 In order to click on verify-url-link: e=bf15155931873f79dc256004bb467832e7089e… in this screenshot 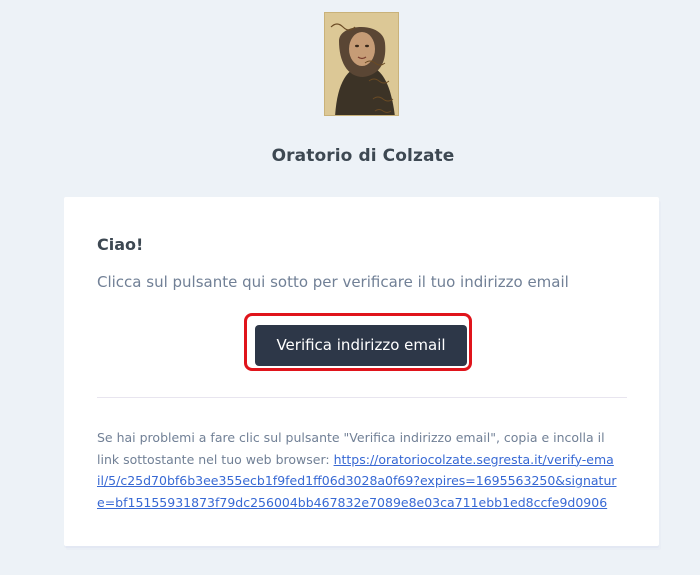, I will do `click(352, 502)`.